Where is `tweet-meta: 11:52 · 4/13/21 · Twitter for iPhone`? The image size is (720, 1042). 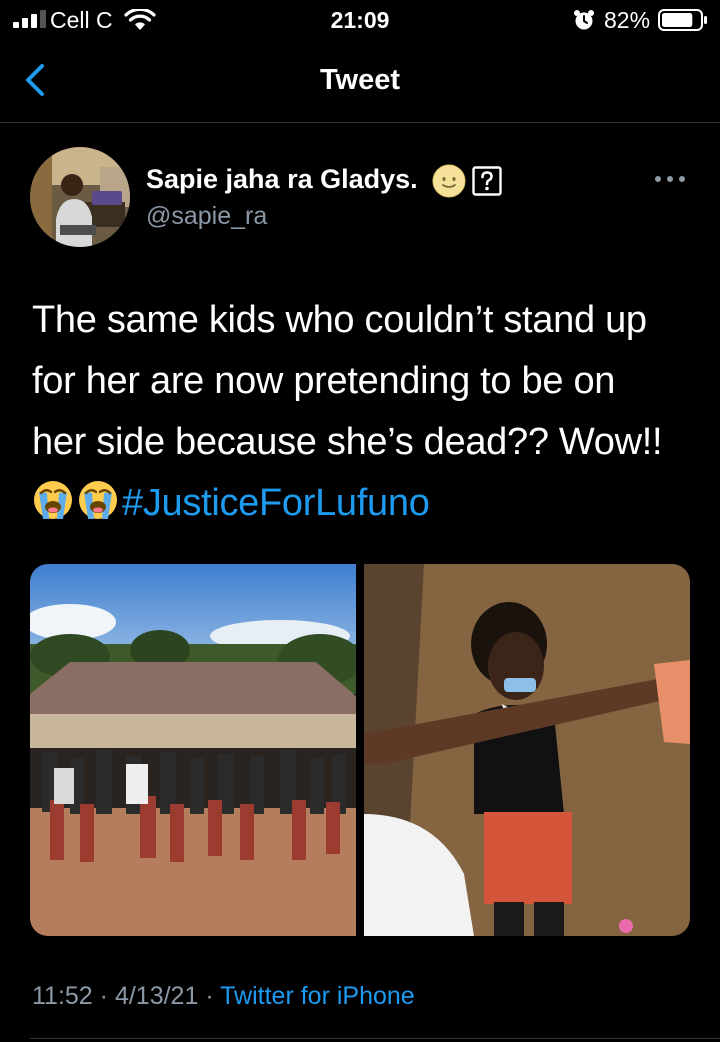 tweet-meta: 11:52 · 4/13/21 · Twitter for iPhone is located at coordinates (223, 996).